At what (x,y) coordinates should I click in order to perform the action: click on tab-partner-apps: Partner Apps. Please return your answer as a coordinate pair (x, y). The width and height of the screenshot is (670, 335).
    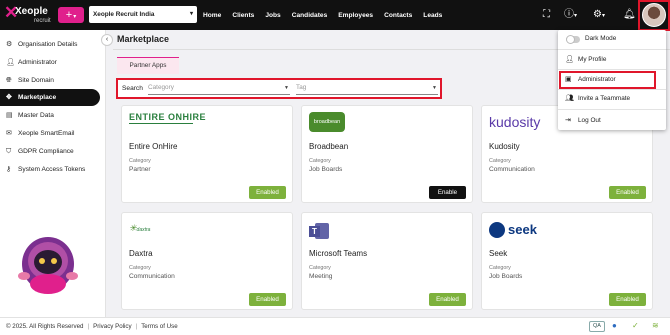
    Looking at the image, I should click on (148, 65).